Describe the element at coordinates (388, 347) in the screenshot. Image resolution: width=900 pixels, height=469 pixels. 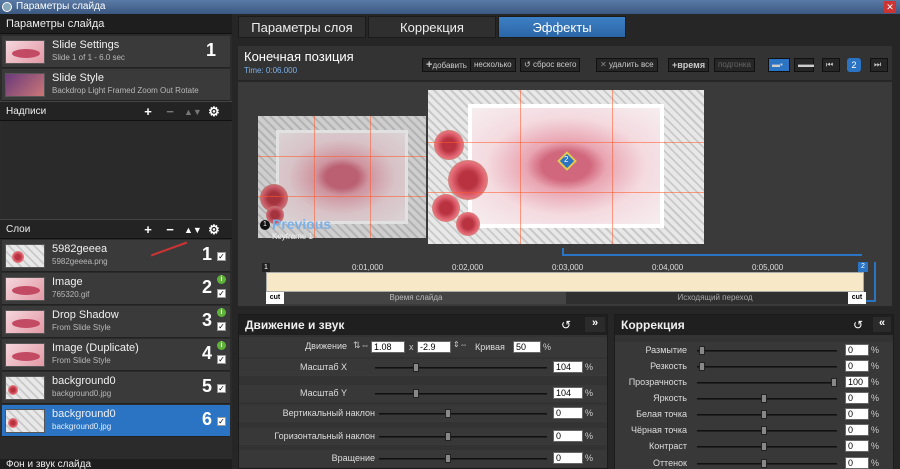
I see `move-x-input: 1.08` at that location.